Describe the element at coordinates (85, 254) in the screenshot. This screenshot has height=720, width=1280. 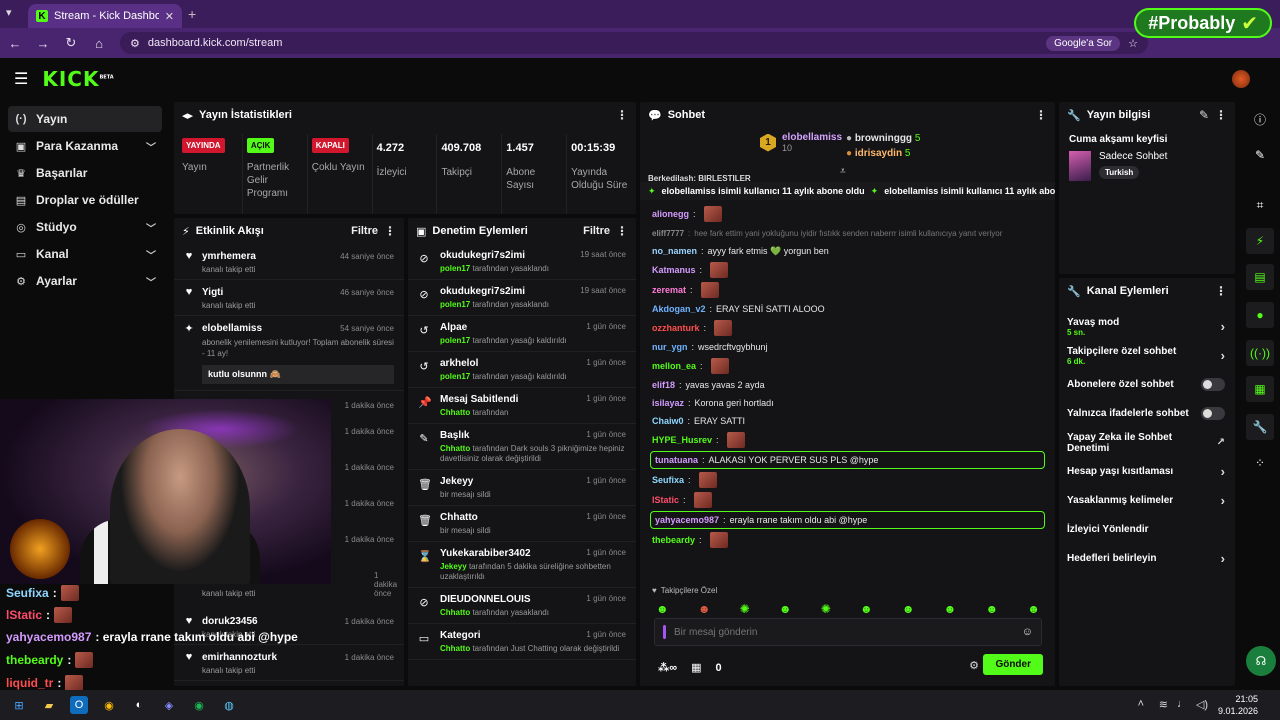
I see `sidebar-item-kanal: ▭ Kanal ﹀` at that location.